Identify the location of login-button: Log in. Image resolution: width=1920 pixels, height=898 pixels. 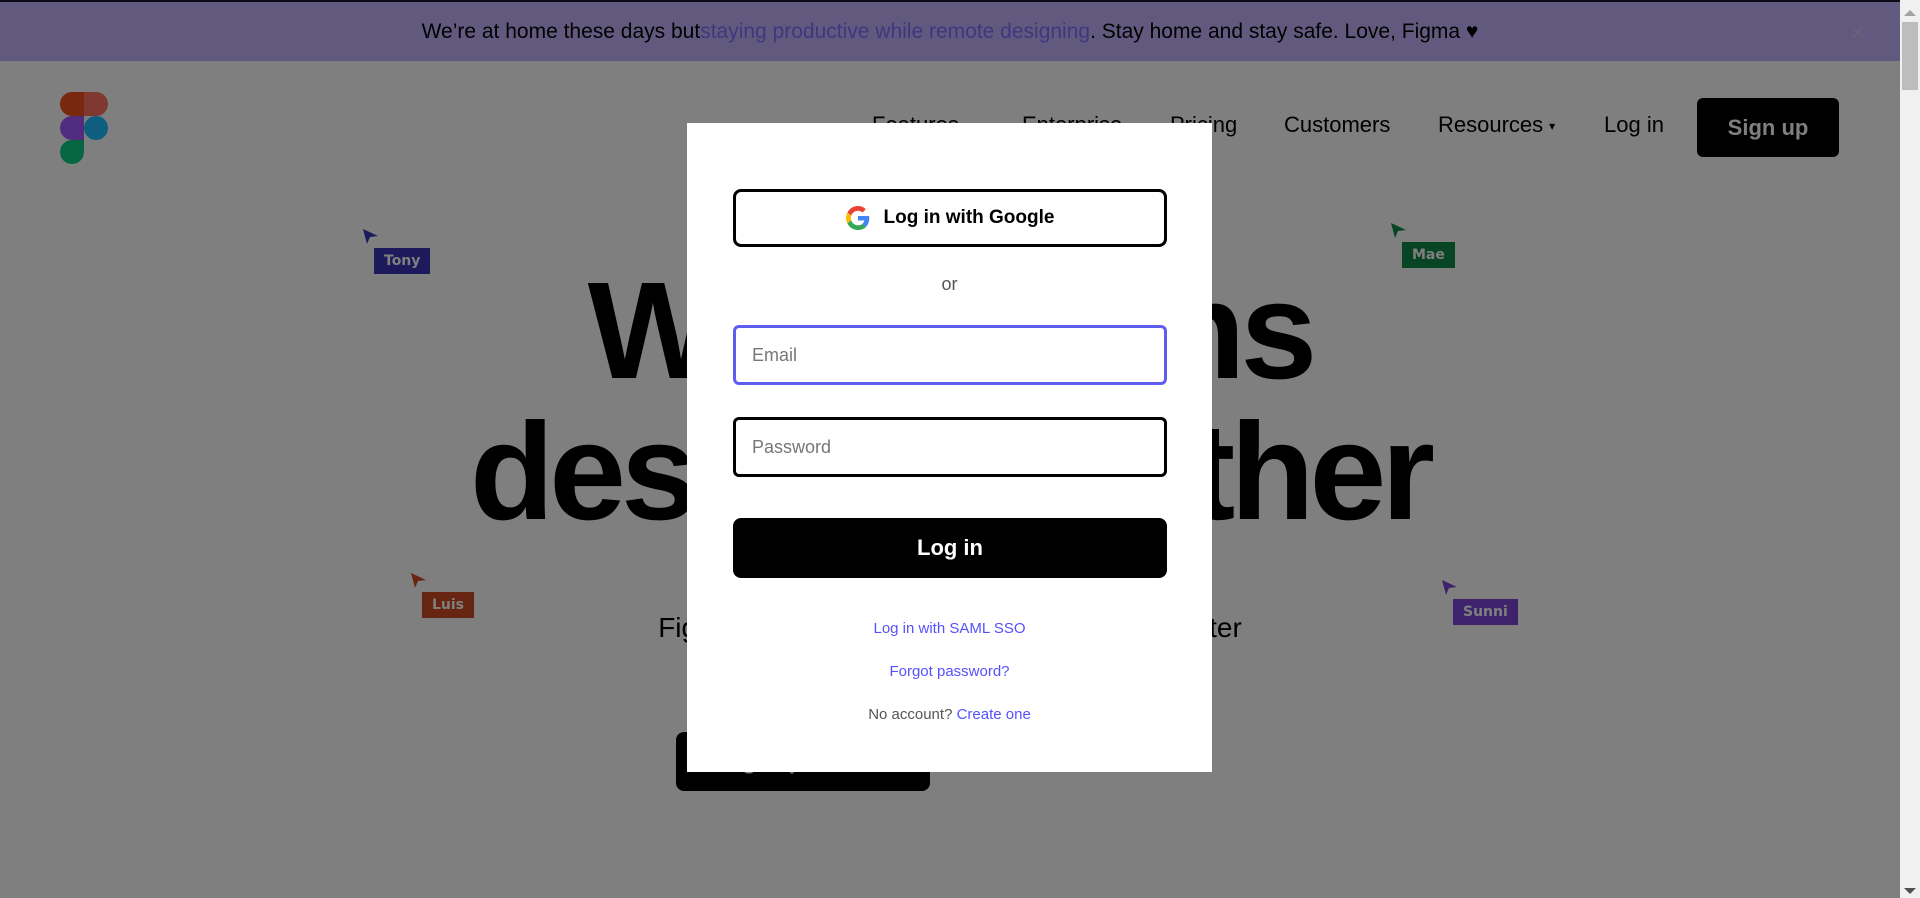
(950, 548).